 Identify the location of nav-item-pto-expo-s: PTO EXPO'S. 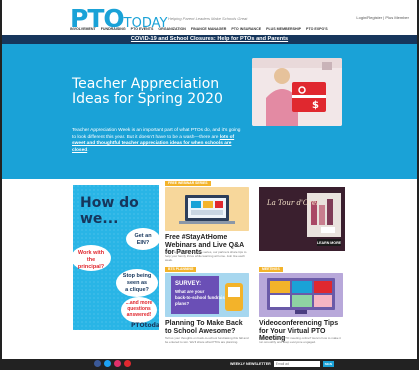
(317, 29).